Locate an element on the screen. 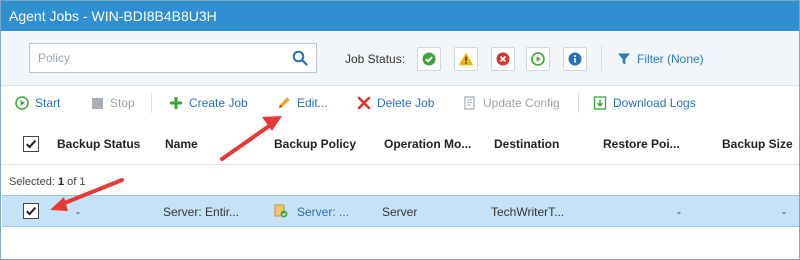 This screenshot has width=800, height=260. stop-icon is located at coordinates (97, 103).